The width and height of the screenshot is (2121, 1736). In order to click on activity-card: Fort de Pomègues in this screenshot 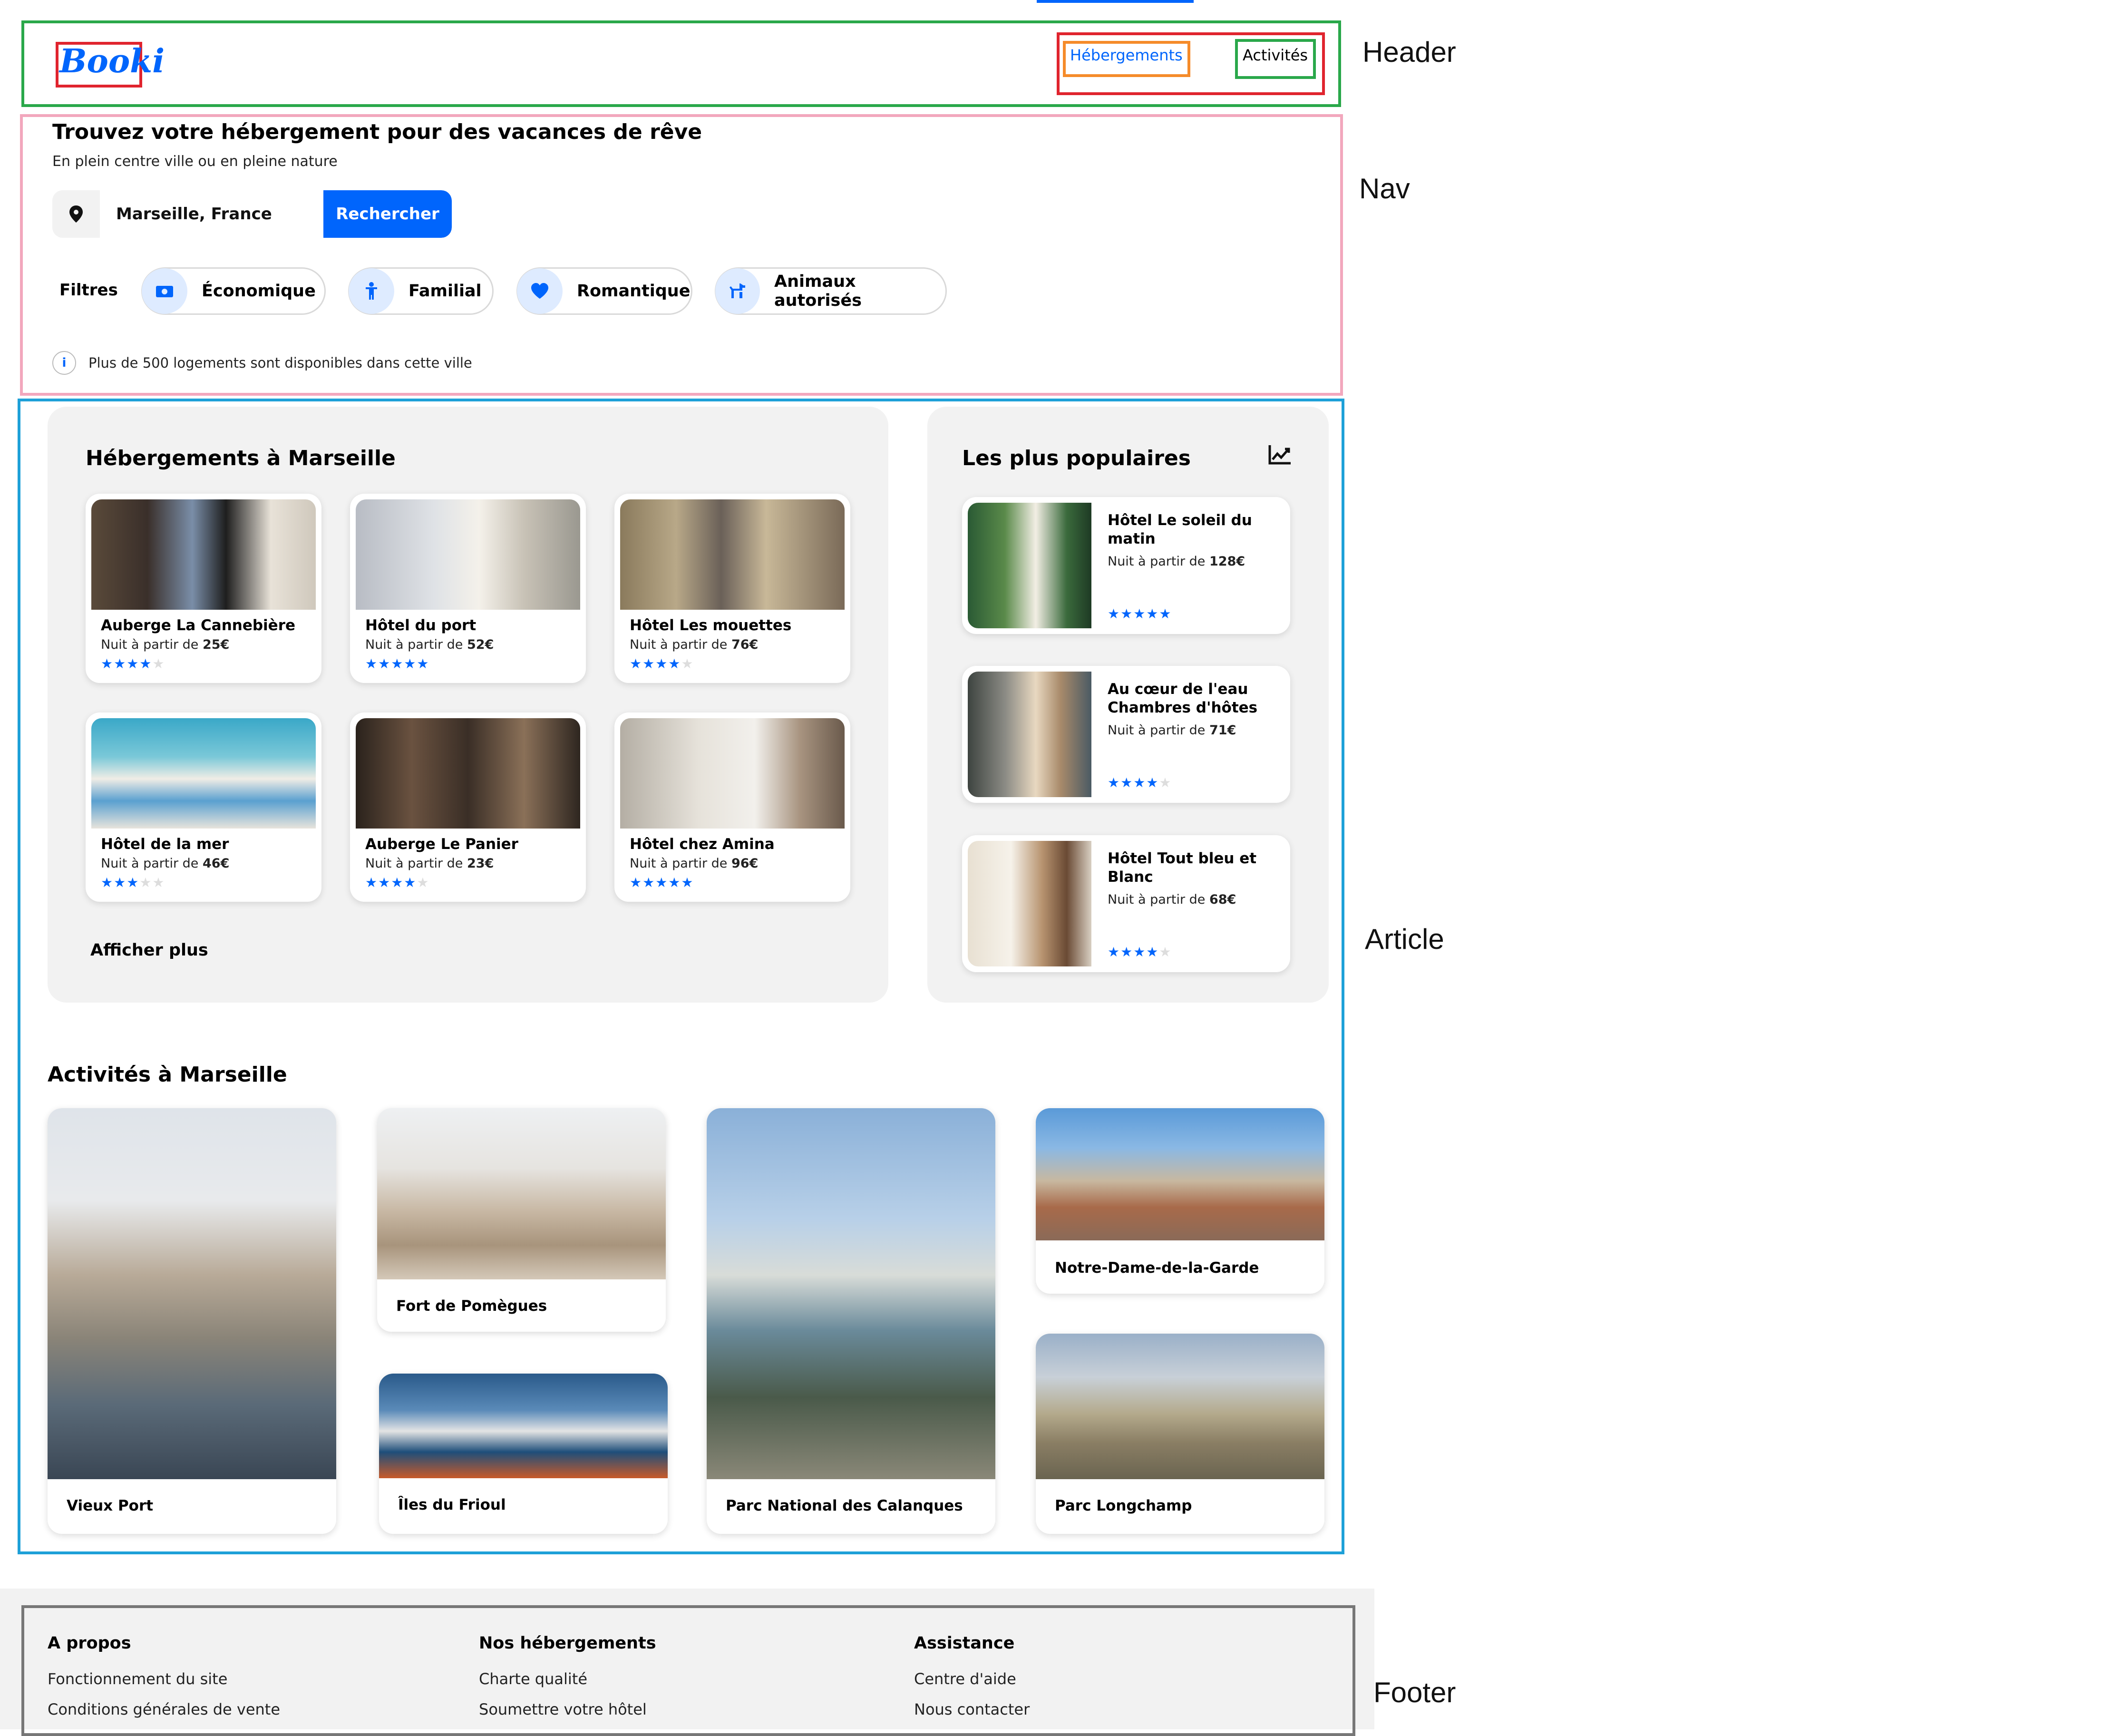, I will do `click(521, 1220)`.